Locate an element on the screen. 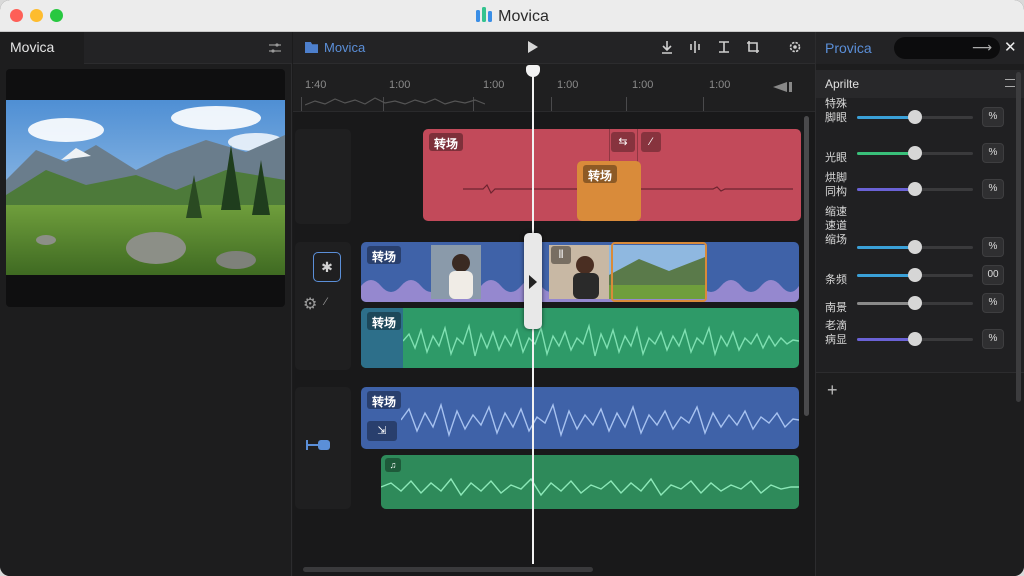 This screenshot has height=576, width=1024. arrow-right-icon: ⟶ is located at coordinates (982, 47).